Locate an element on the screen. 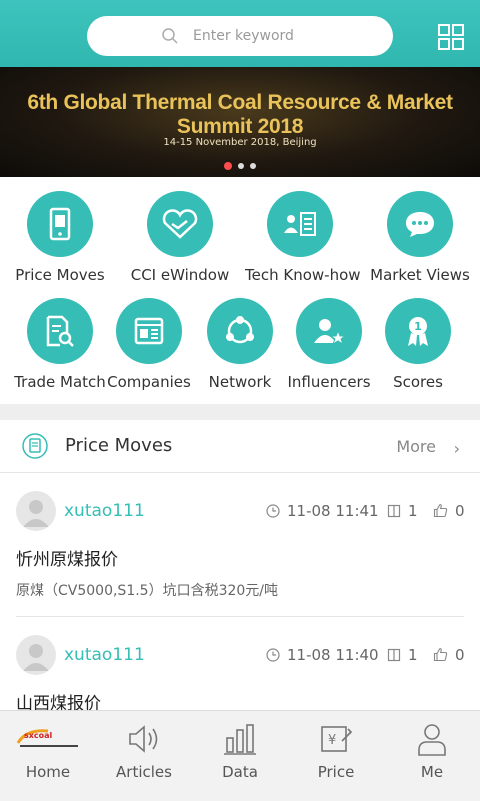  tab-articles: Articles is located at coordinates (144, 756).